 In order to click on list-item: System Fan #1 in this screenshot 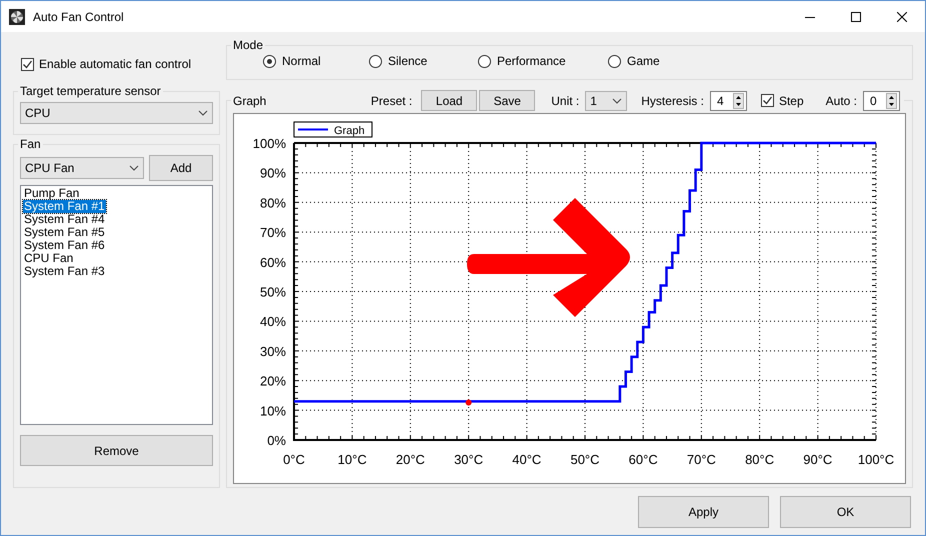, I will do `click(64, 206)`.